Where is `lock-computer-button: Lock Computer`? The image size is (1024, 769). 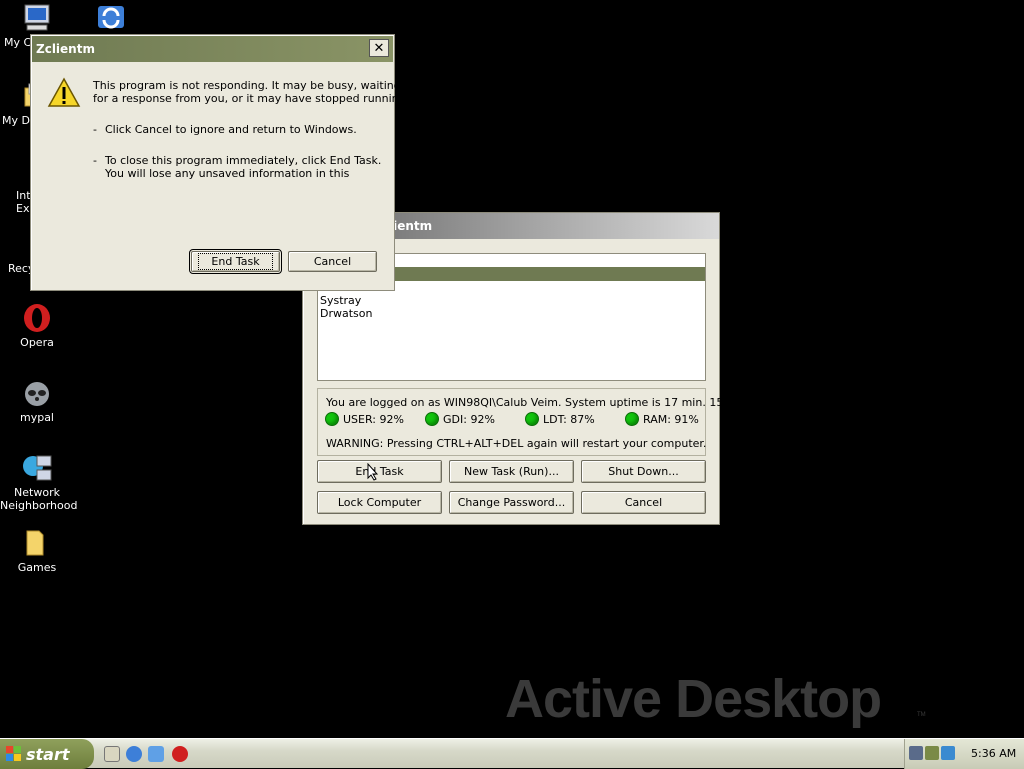
lock-computer-button: Lock Computer is located at coordinates (379, 502).